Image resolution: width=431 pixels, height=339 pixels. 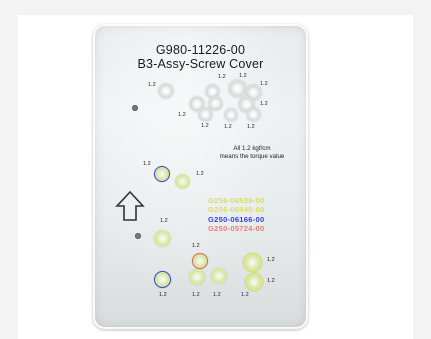 What do you see at coordinates (252, 156) in the screenshot?
I see `torque-note-line2: means the torque value` at bounding box center [252, 156].